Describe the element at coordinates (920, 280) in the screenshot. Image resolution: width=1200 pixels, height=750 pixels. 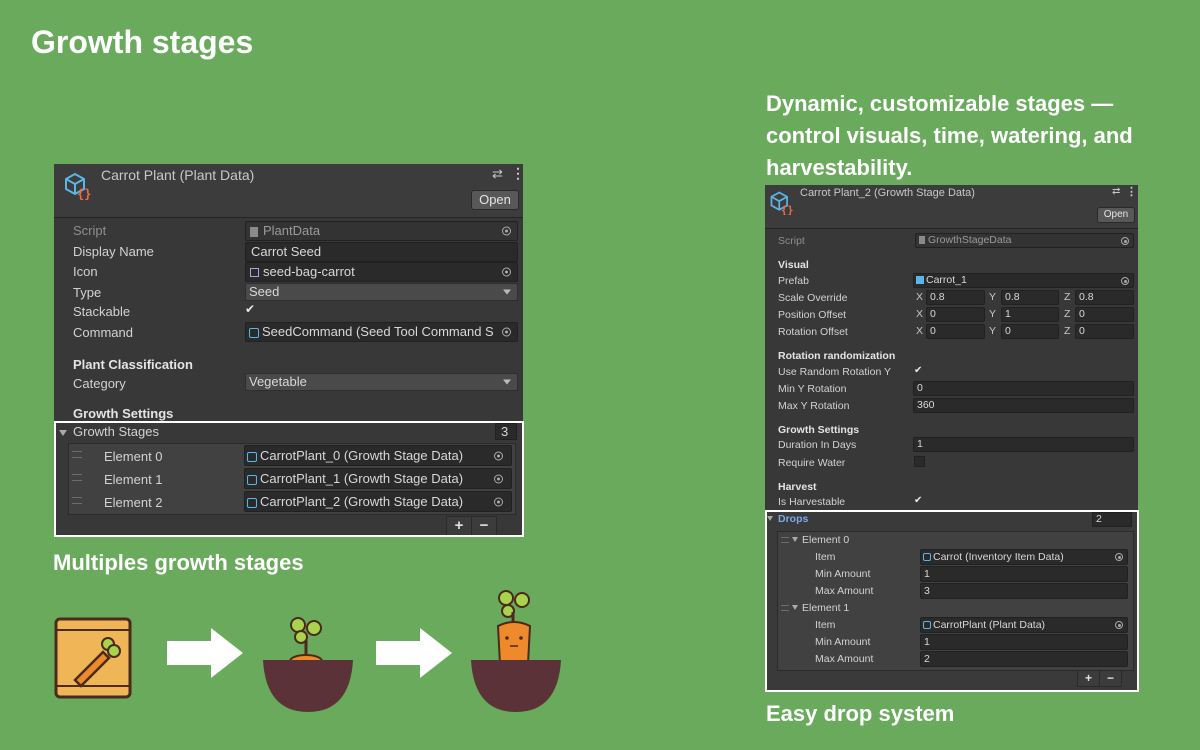
I see `prefab-icon` at that location.